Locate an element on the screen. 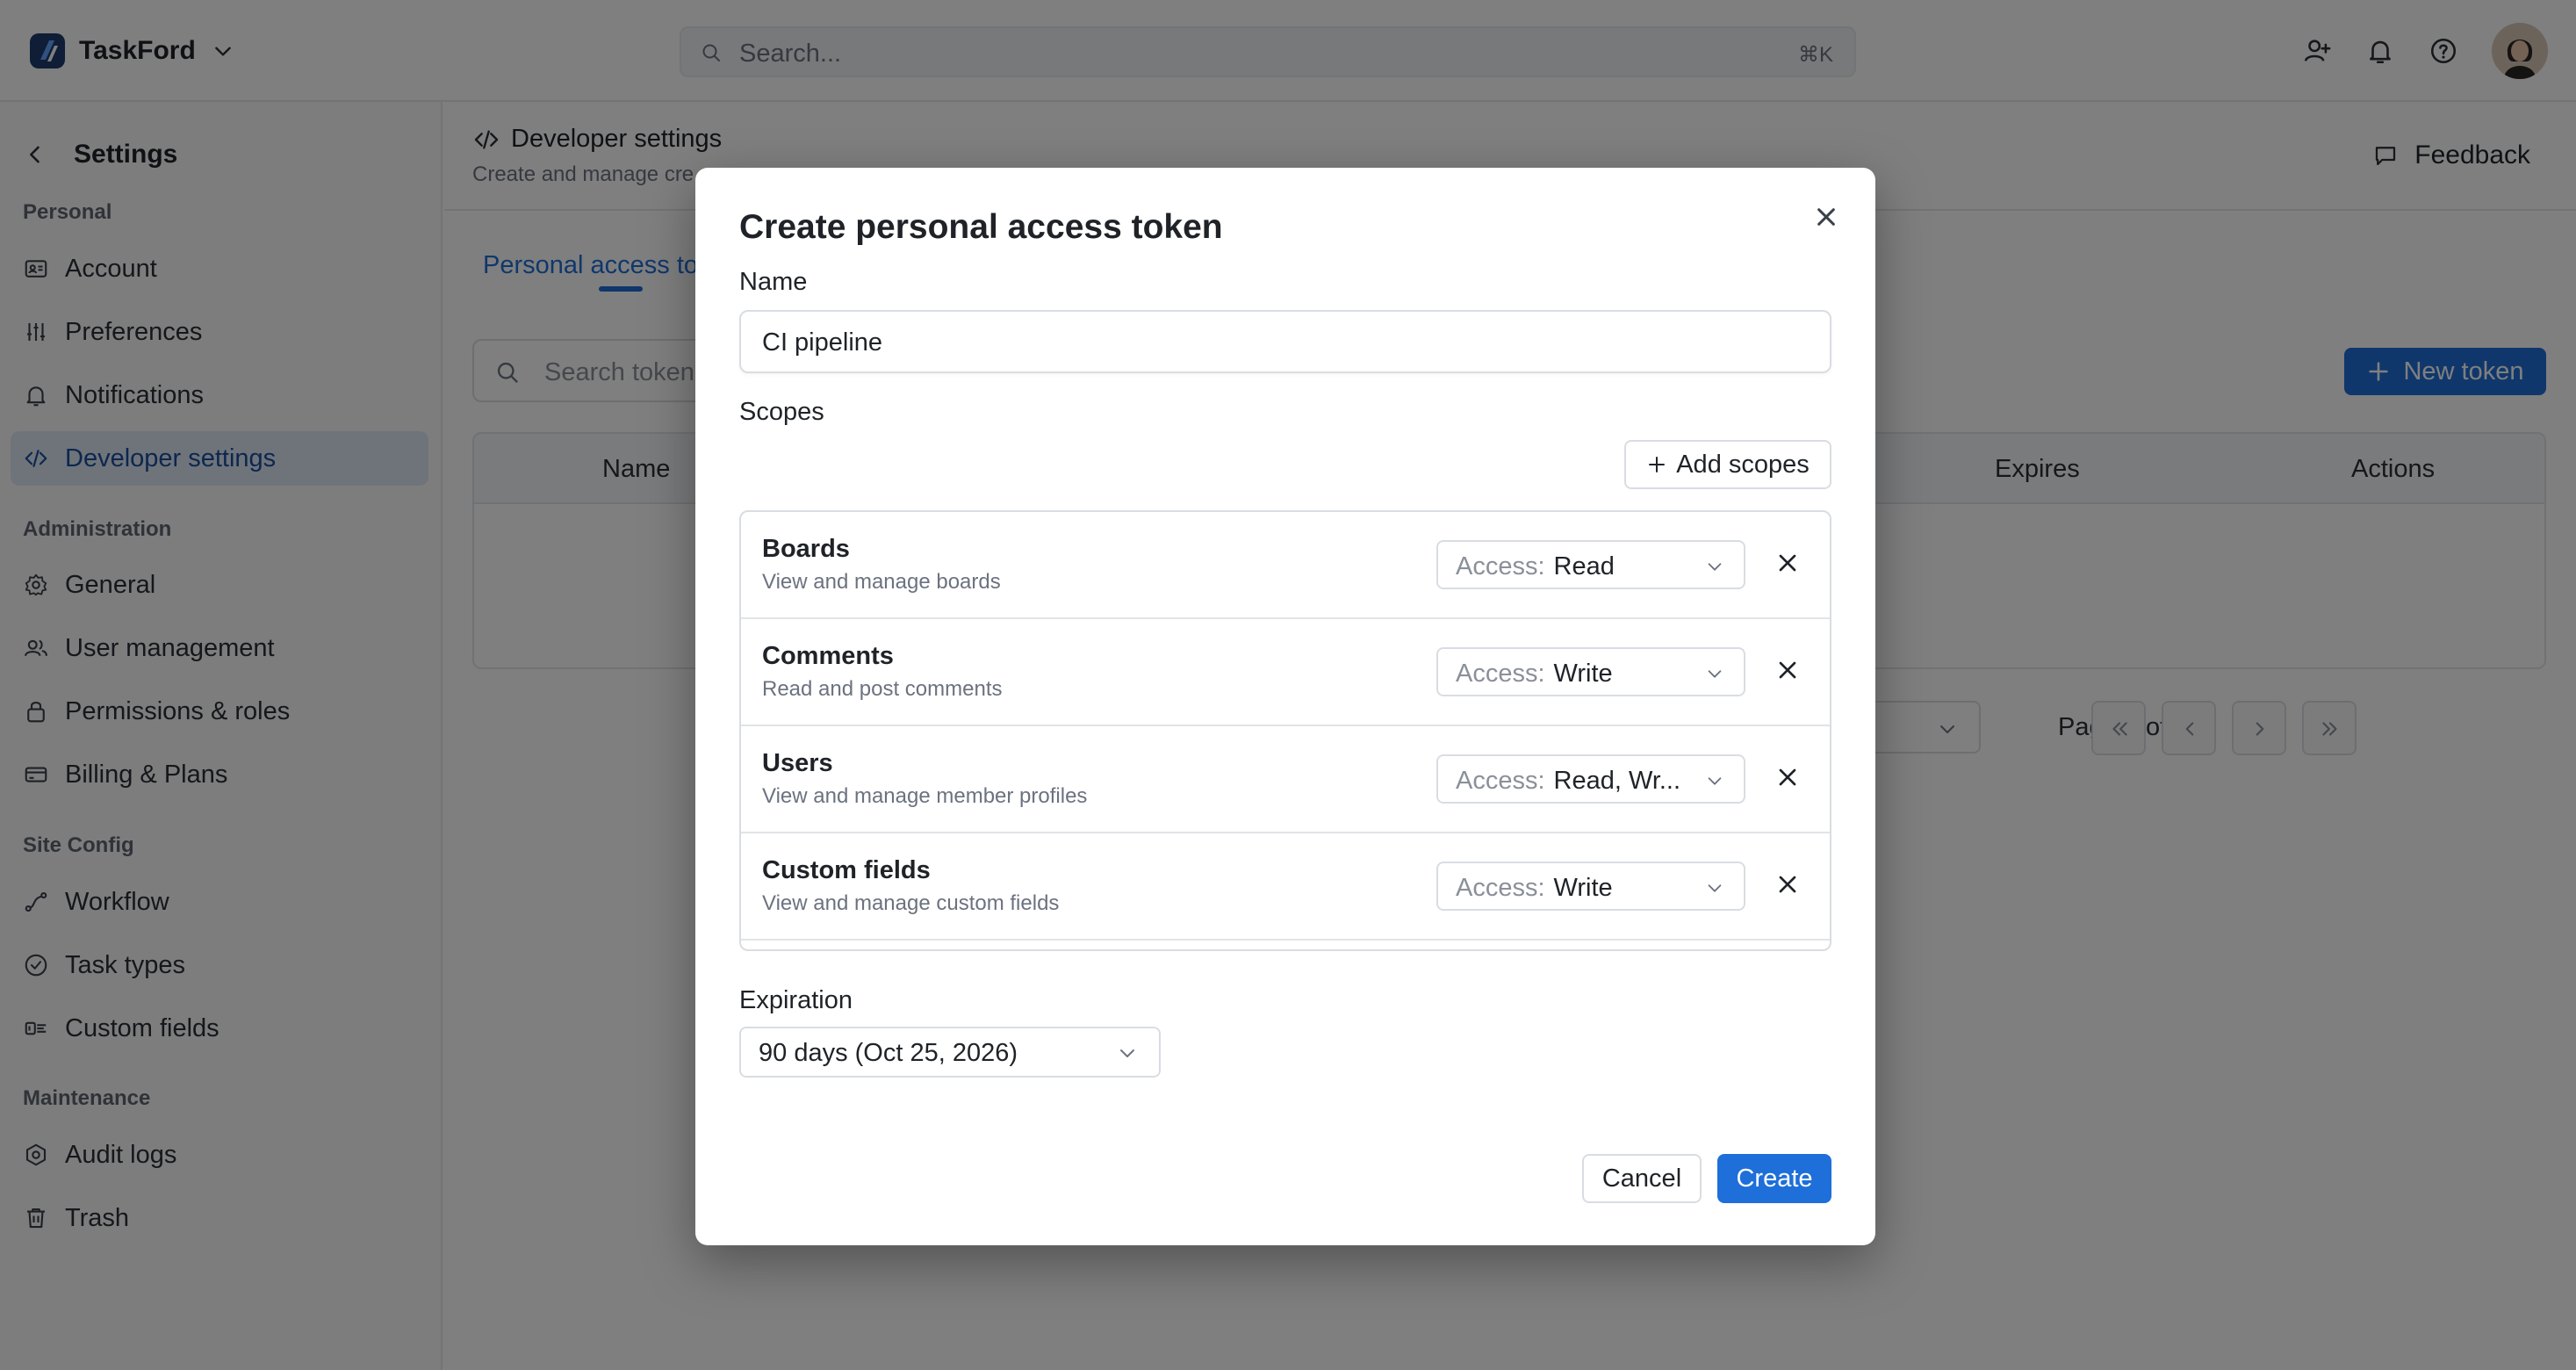 The width and height of the screenshot is (2576, 1370). close-button is located at coordinates (1826, 216).